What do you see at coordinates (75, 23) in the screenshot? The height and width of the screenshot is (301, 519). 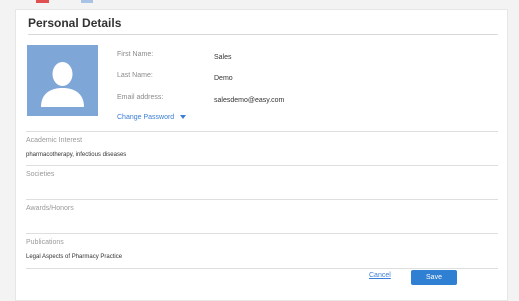 I see `page-title: Personal Details` at bounding box center [75, 23].